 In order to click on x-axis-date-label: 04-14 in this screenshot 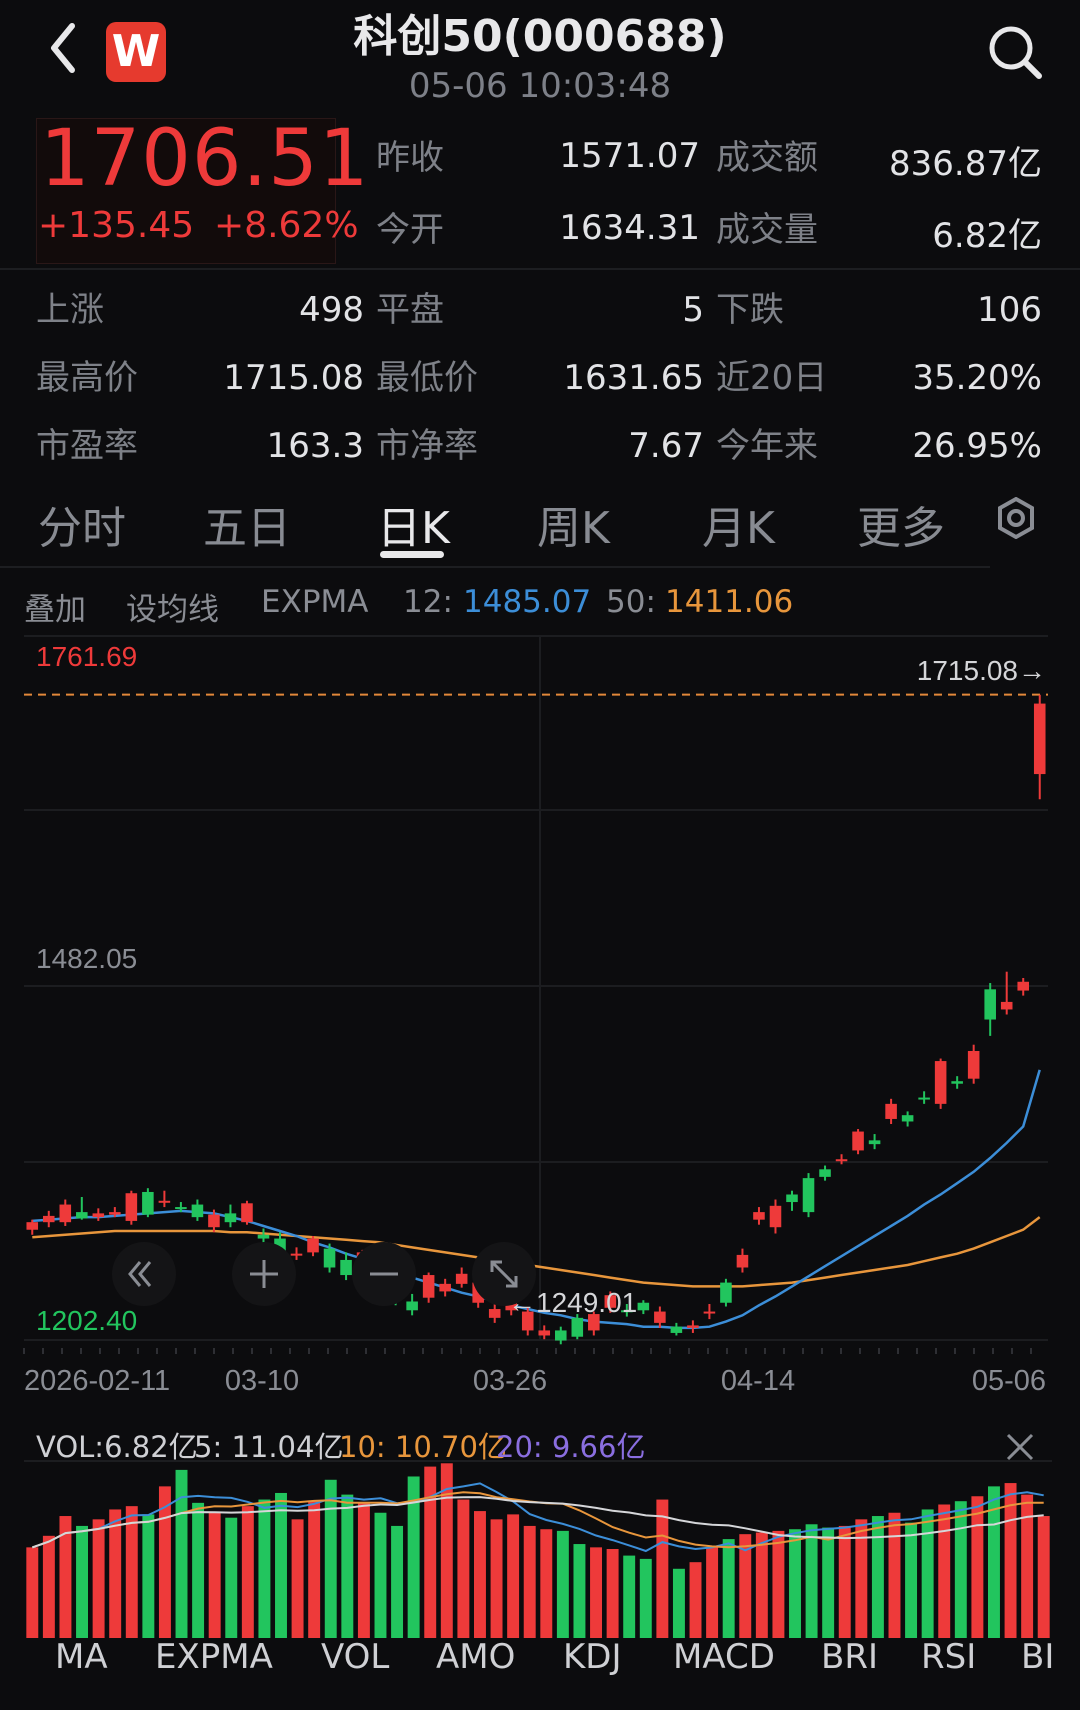, I will do `click(758, 1381)`.